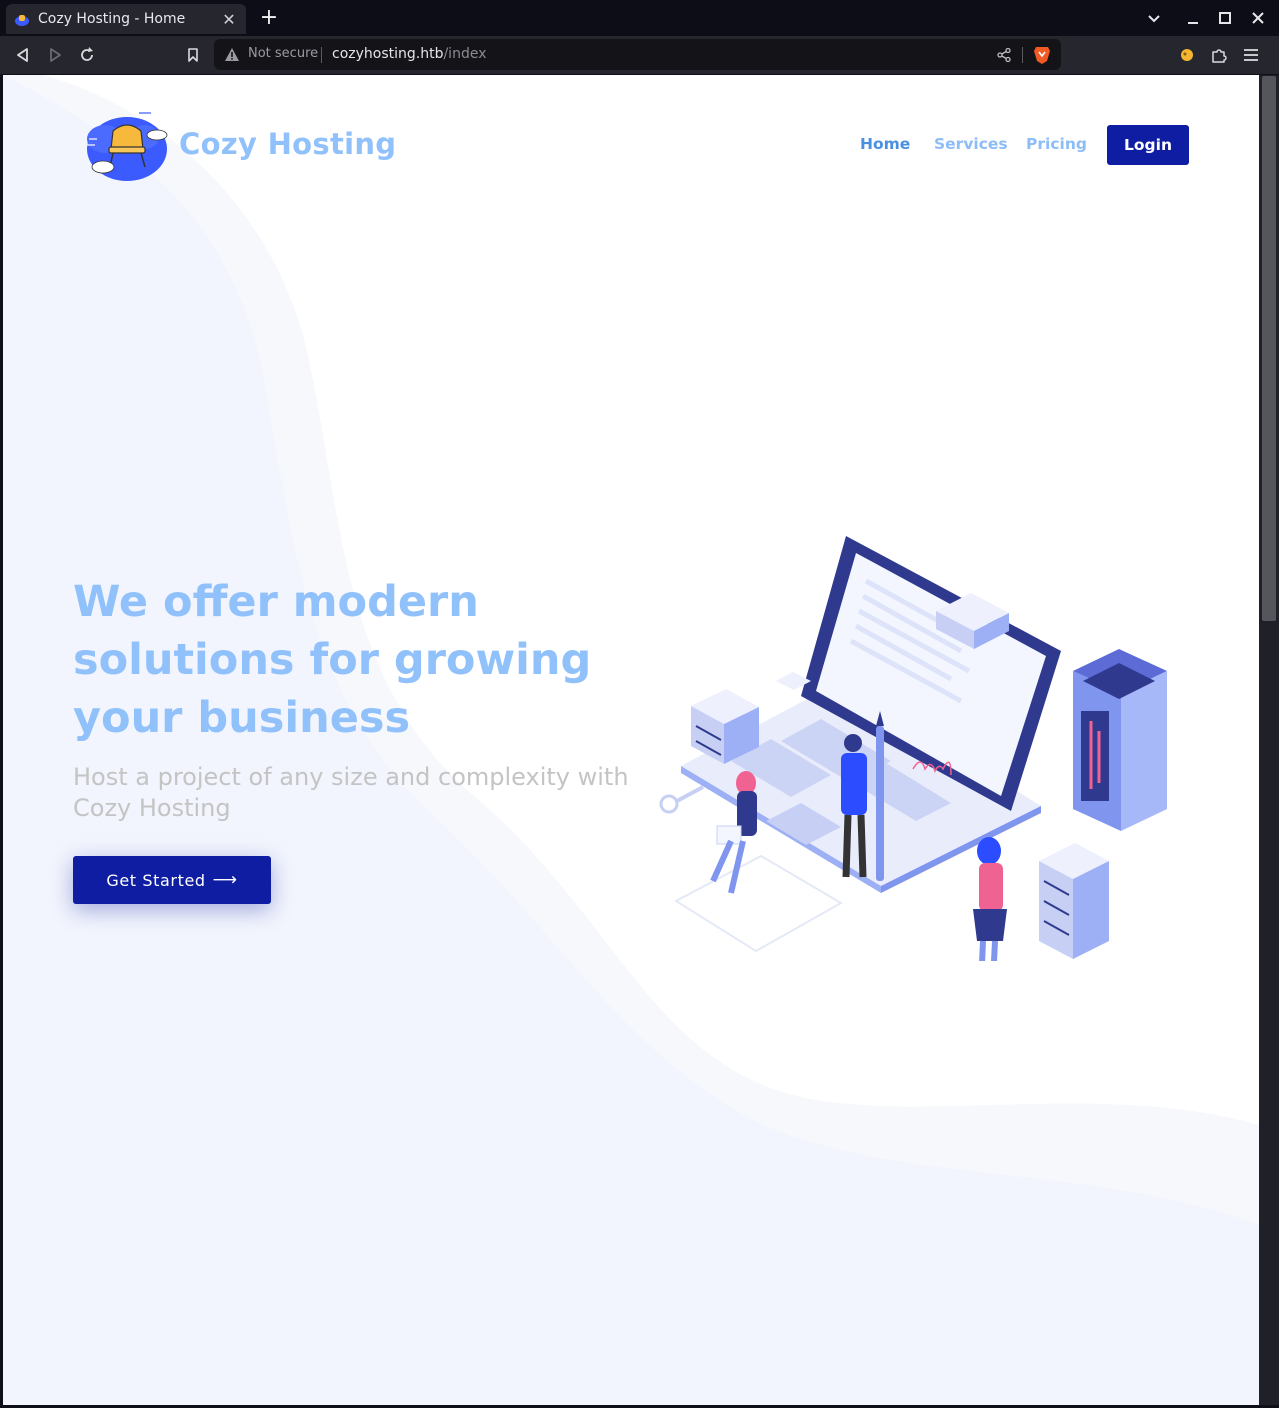  Describe the element at coordinates (388, 54) in the screenshot. I see `url-host: cozyhosting.htb` at that location.